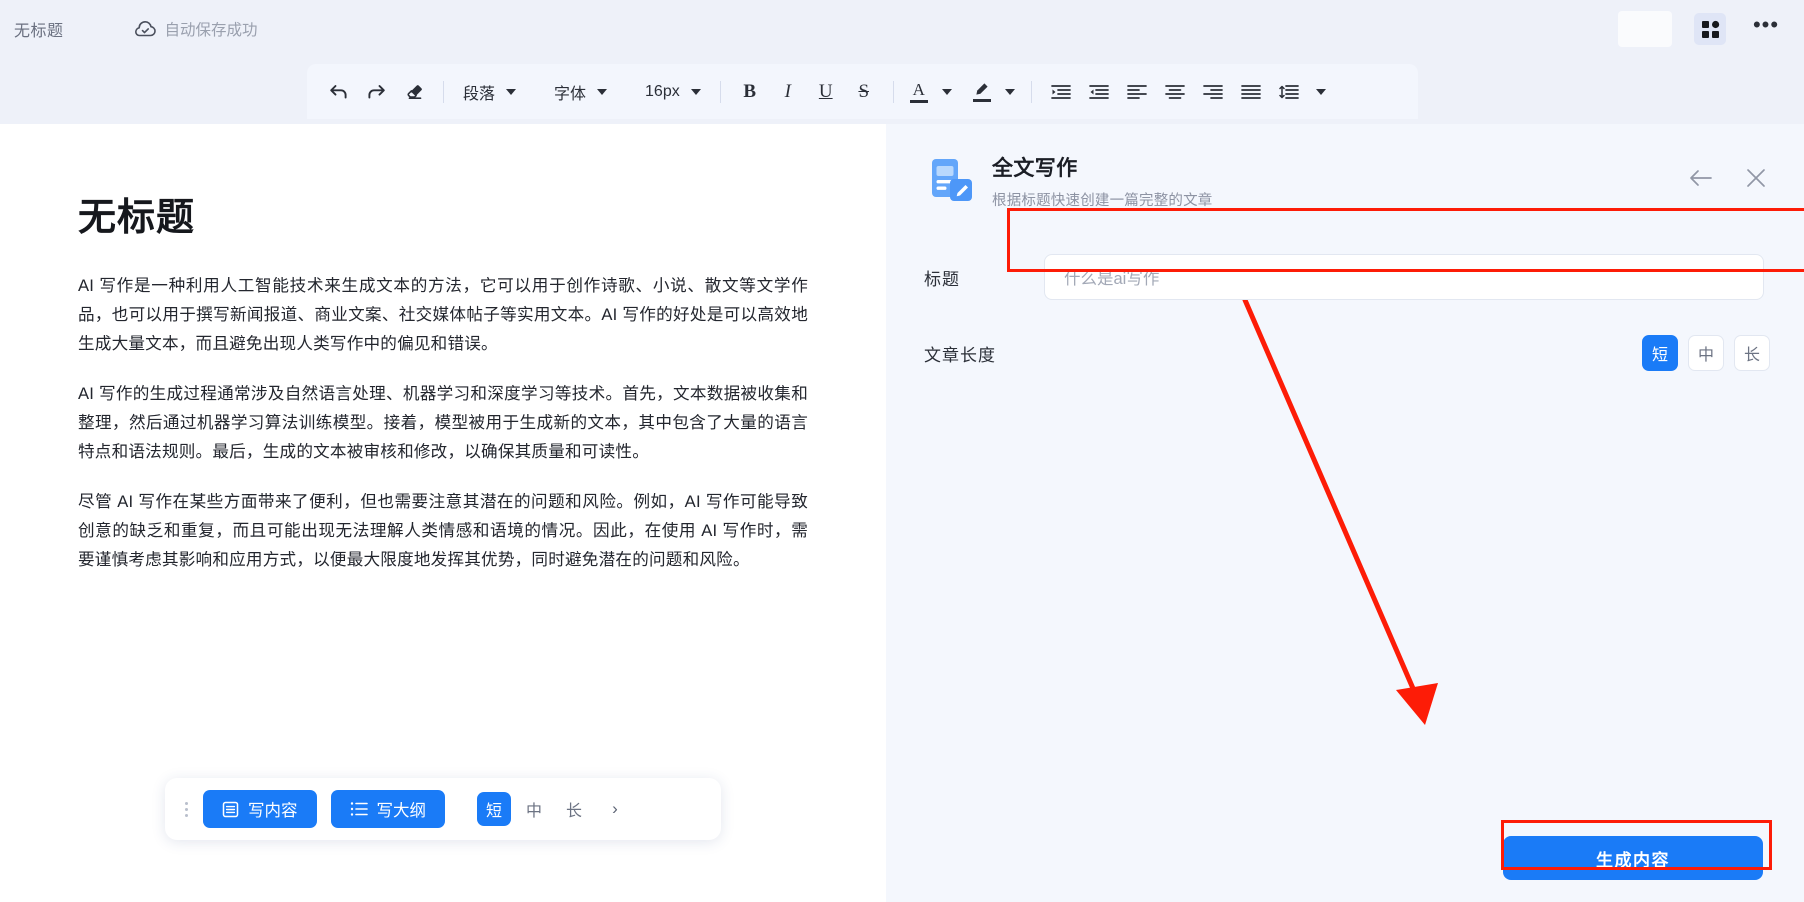 The image size is (1804, 902). I want to click on write-outline-button: 写大纲, so click(387, 809).